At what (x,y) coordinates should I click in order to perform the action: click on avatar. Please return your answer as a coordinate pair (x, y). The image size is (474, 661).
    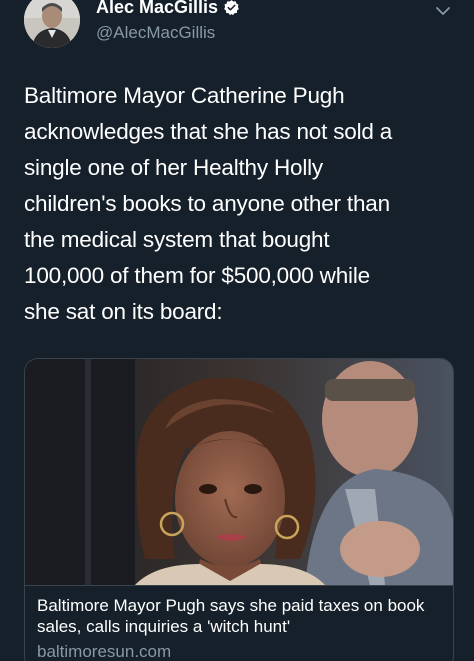
    Looking at the image, I should click on (52, 24).